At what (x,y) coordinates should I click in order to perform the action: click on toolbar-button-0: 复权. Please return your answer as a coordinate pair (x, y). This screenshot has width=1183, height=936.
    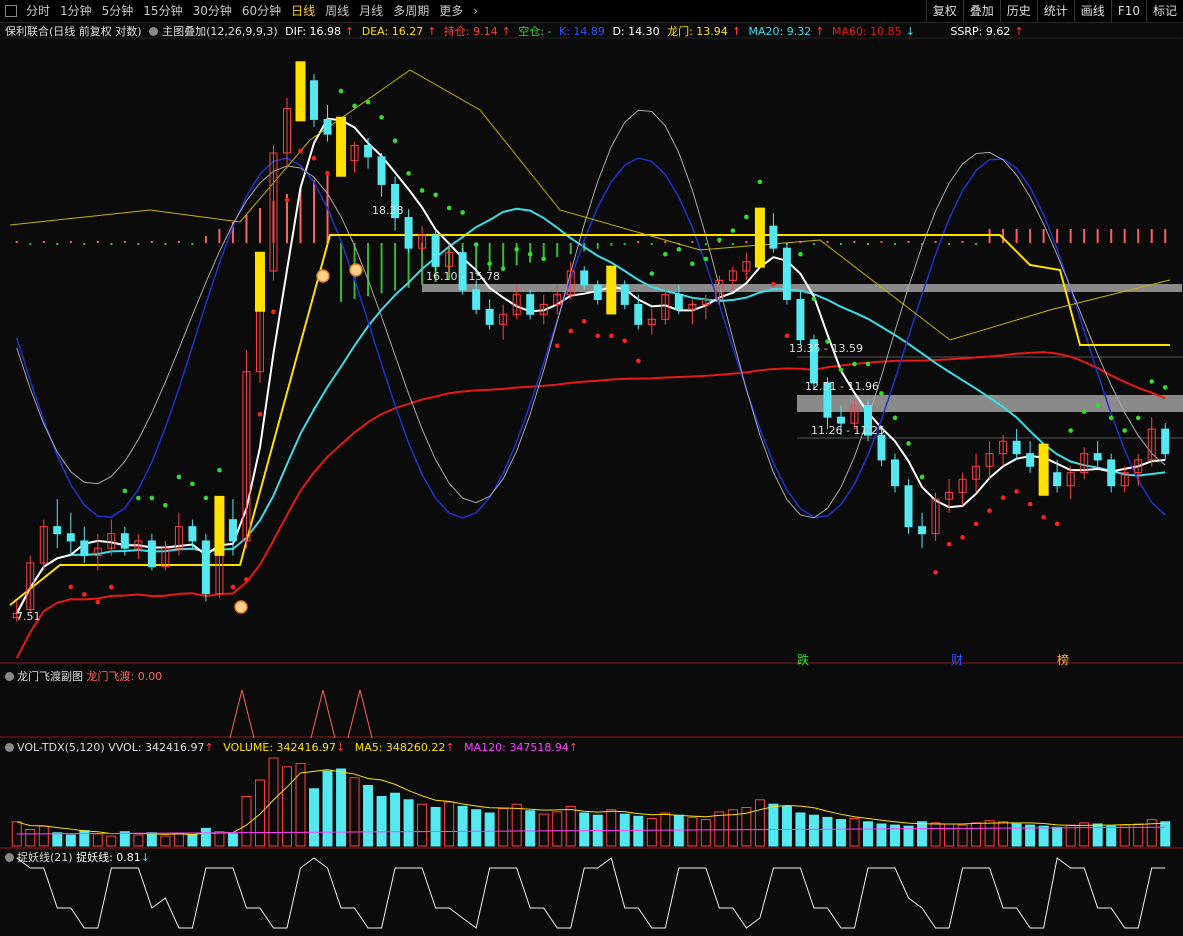
    Looking at the image, I should click on (944, 11).